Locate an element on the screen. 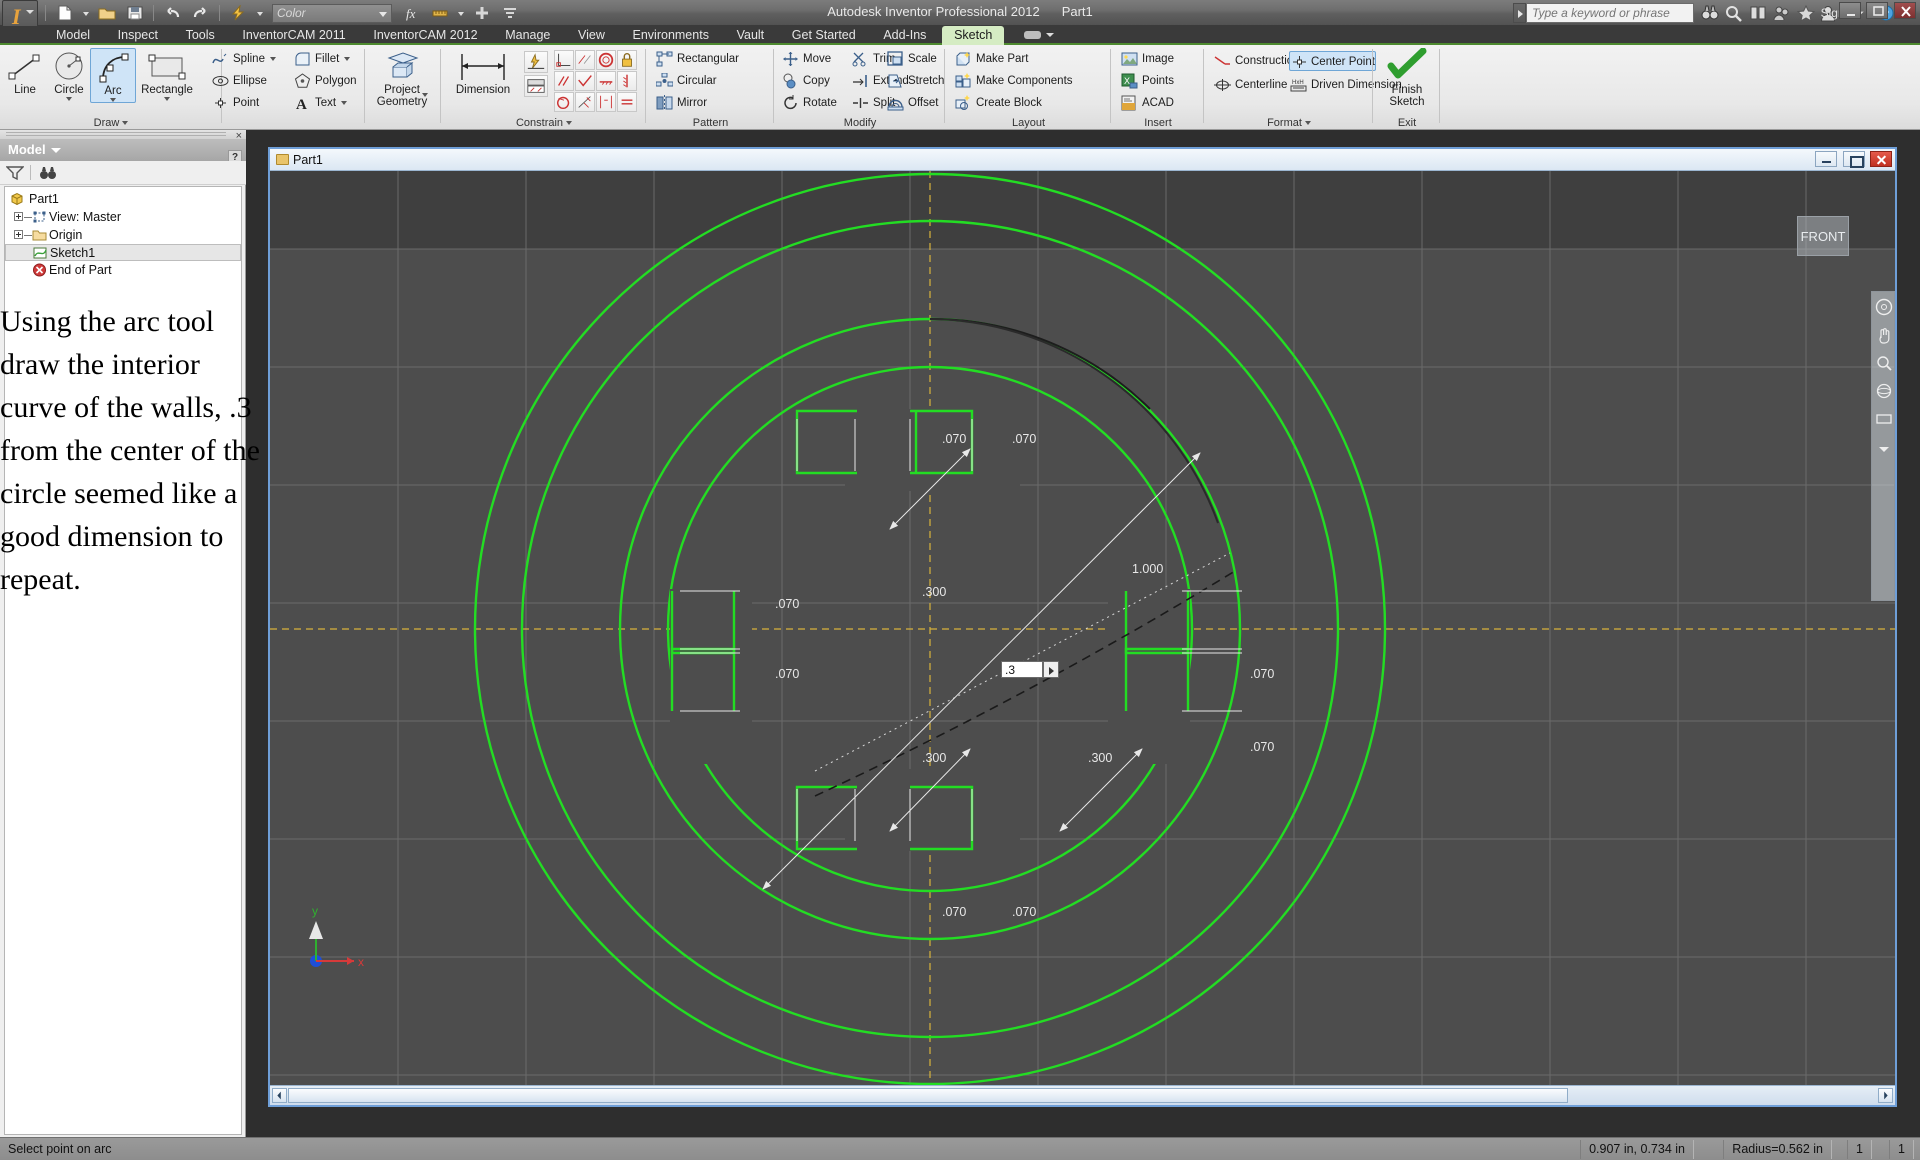 The image size is (1920, 1160). community-icon is located at coordinates (1782, 13).